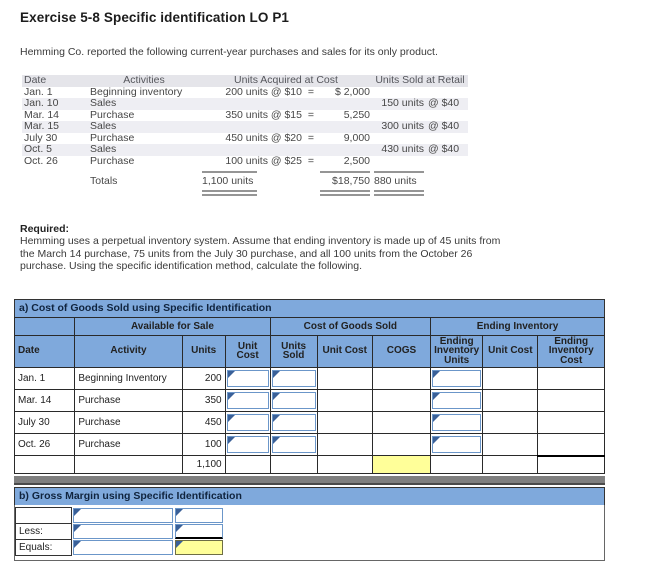 The height and width of the screenshot is (573, 649). Describe the element at coordinates (228, 181) in the screenshot. I see `totals-units-acquired: 1,100 units` at that location.